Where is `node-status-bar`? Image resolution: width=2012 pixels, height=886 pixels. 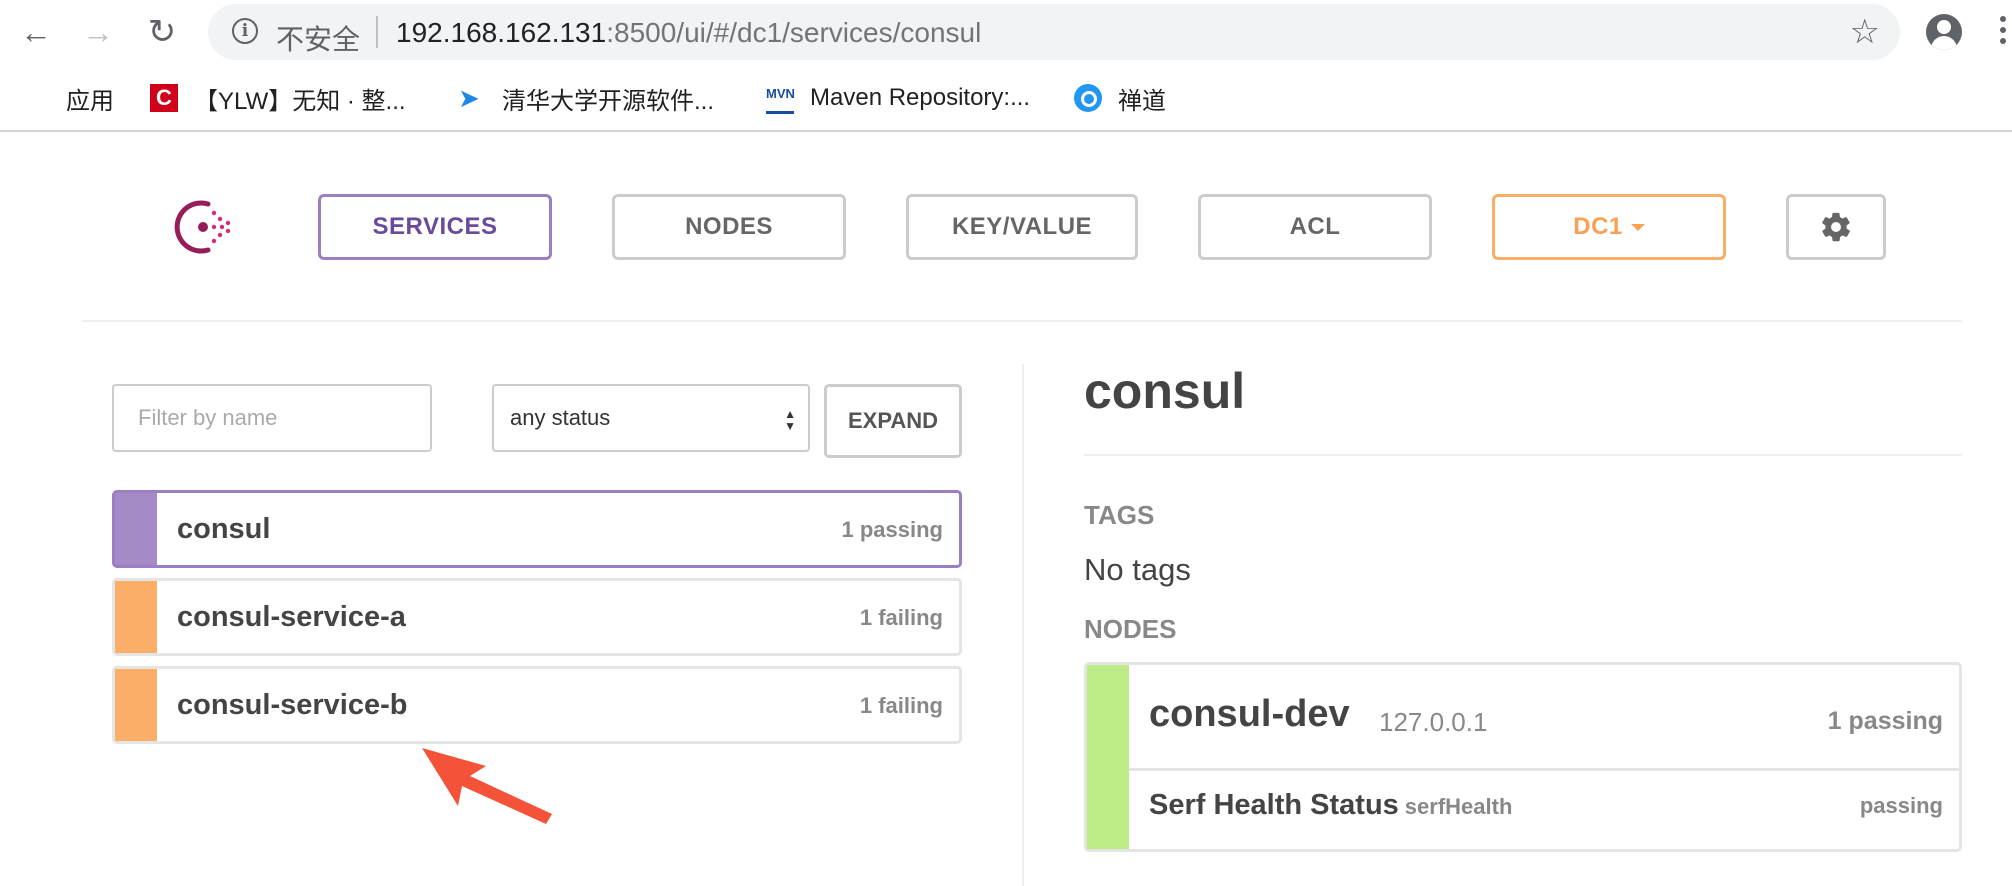
node-status-bar is located at coordinates (1108, 757).